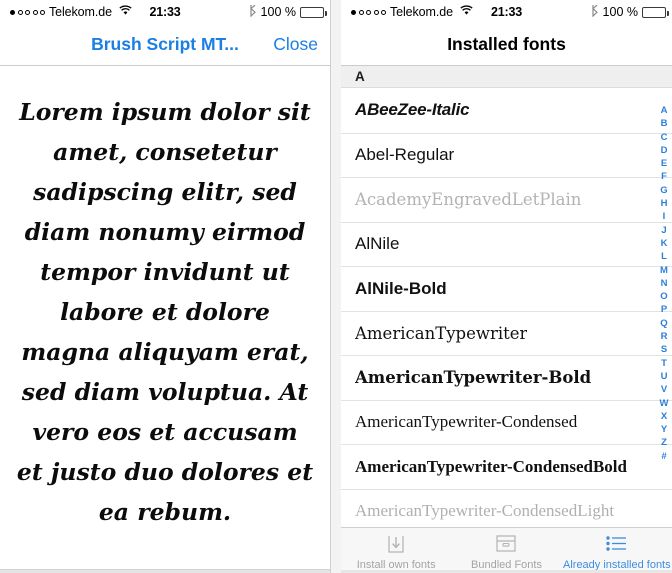 The width and height of the screenshot is (672, 573). Describe the element at coordinates (506, 544) in the screenshot. I see `archive-box-icon` at that location.